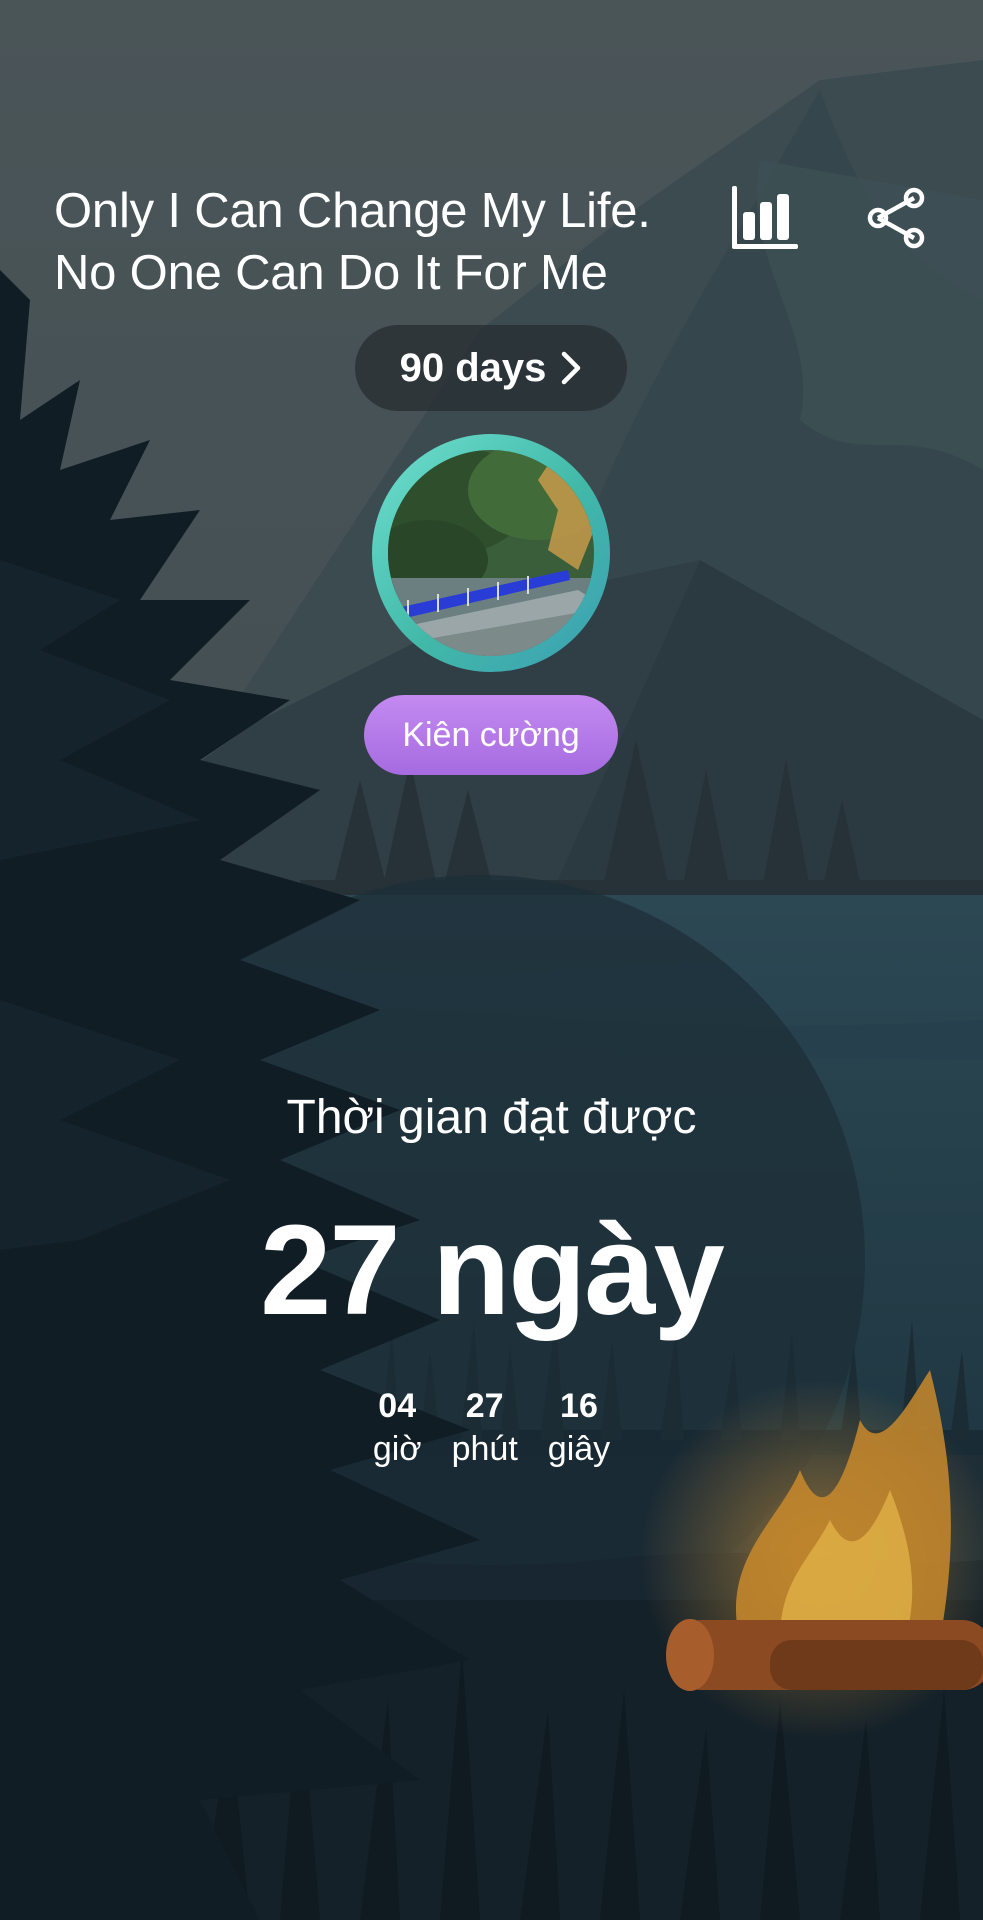 The image size is (983, 1920). What do you see at coordinates (491, 1117) in the screenshot?
I see `achieved-time-label: Thời gian đạt được` at bounding box center [491, 1117].